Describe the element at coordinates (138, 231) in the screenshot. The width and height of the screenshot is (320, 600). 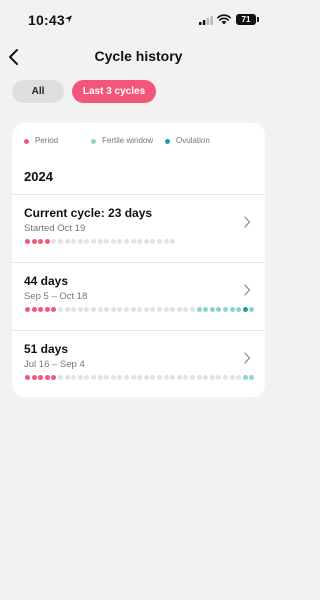
I see `cycle-row-current: Current cycle: 23 days Started Oct 19` at that location.